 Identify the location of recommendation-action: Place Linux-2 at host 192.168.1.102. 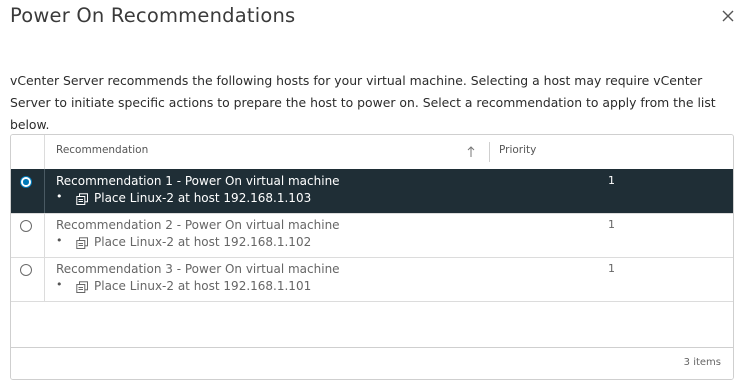
(203, 242).